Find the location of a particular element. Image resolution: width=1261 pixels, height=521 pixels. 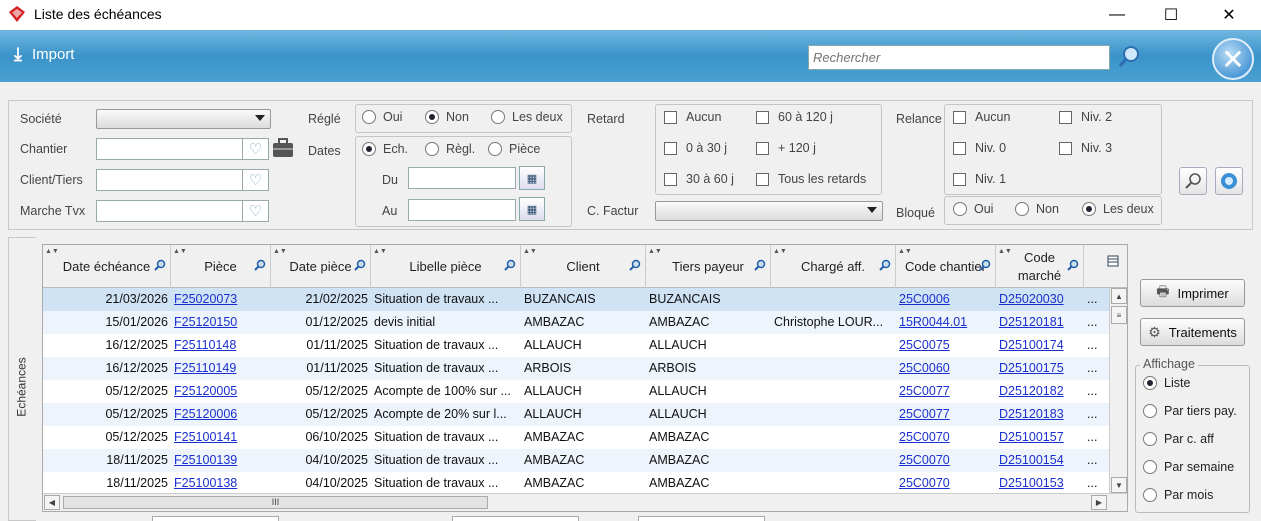

cell-code-chantier: 25C0006 is located at coordinates (946, 299).